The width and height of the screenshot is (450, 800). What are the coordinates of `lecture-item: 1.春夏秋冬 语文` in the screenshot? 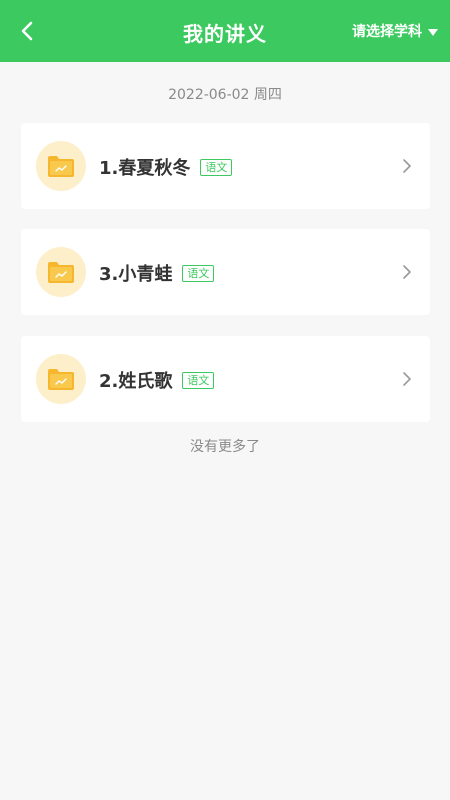 It's located at (225, 166).